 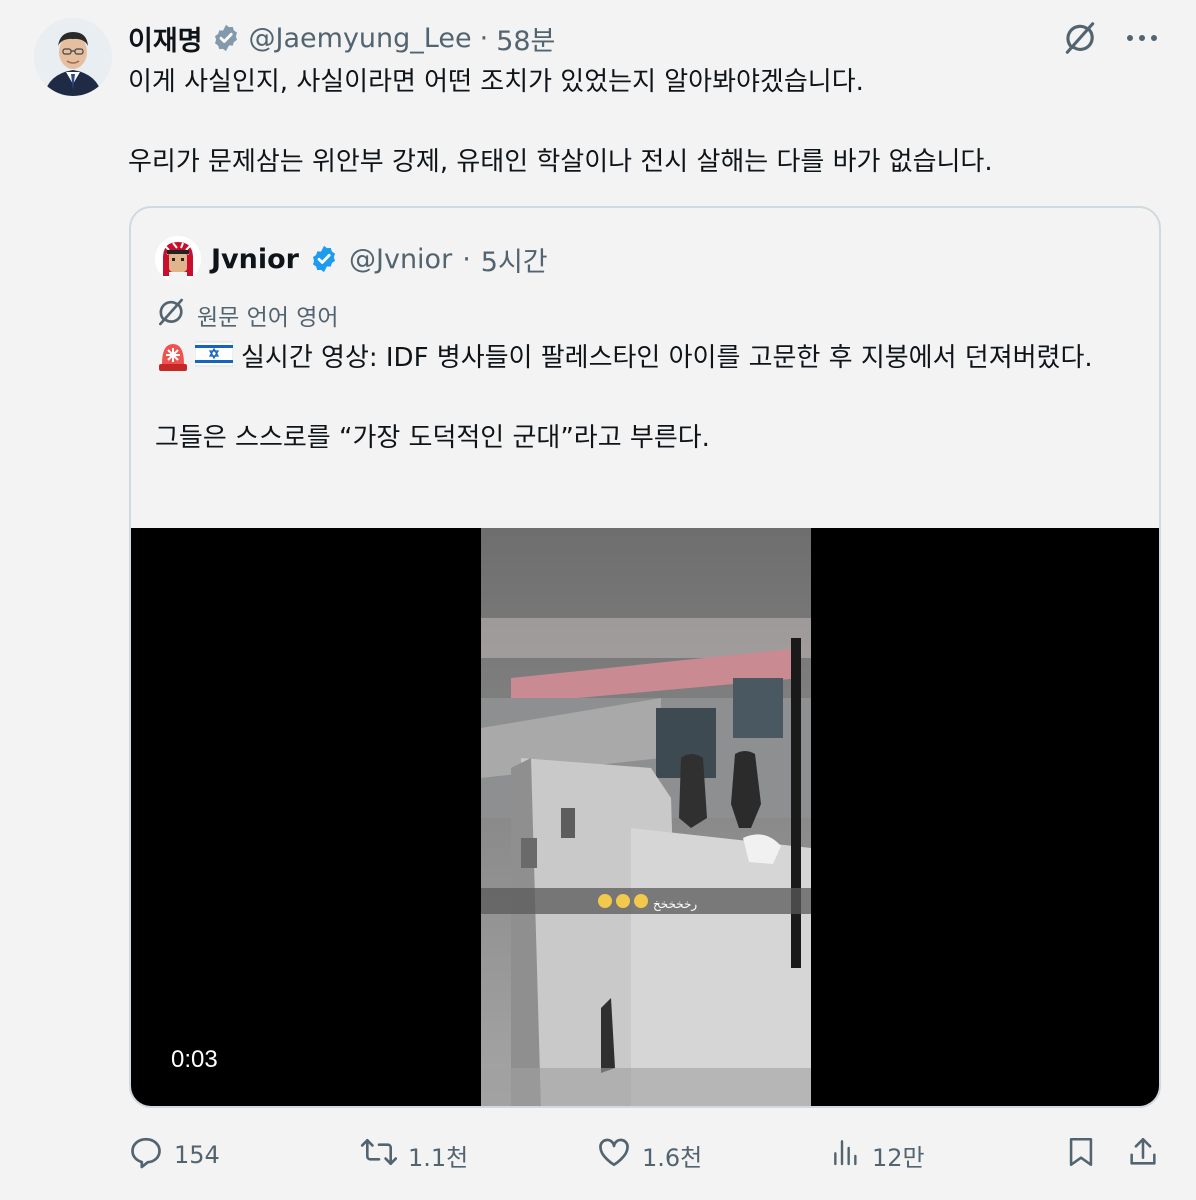 I want to click on quoted-time: 5시간, so click(x=514, y=259).